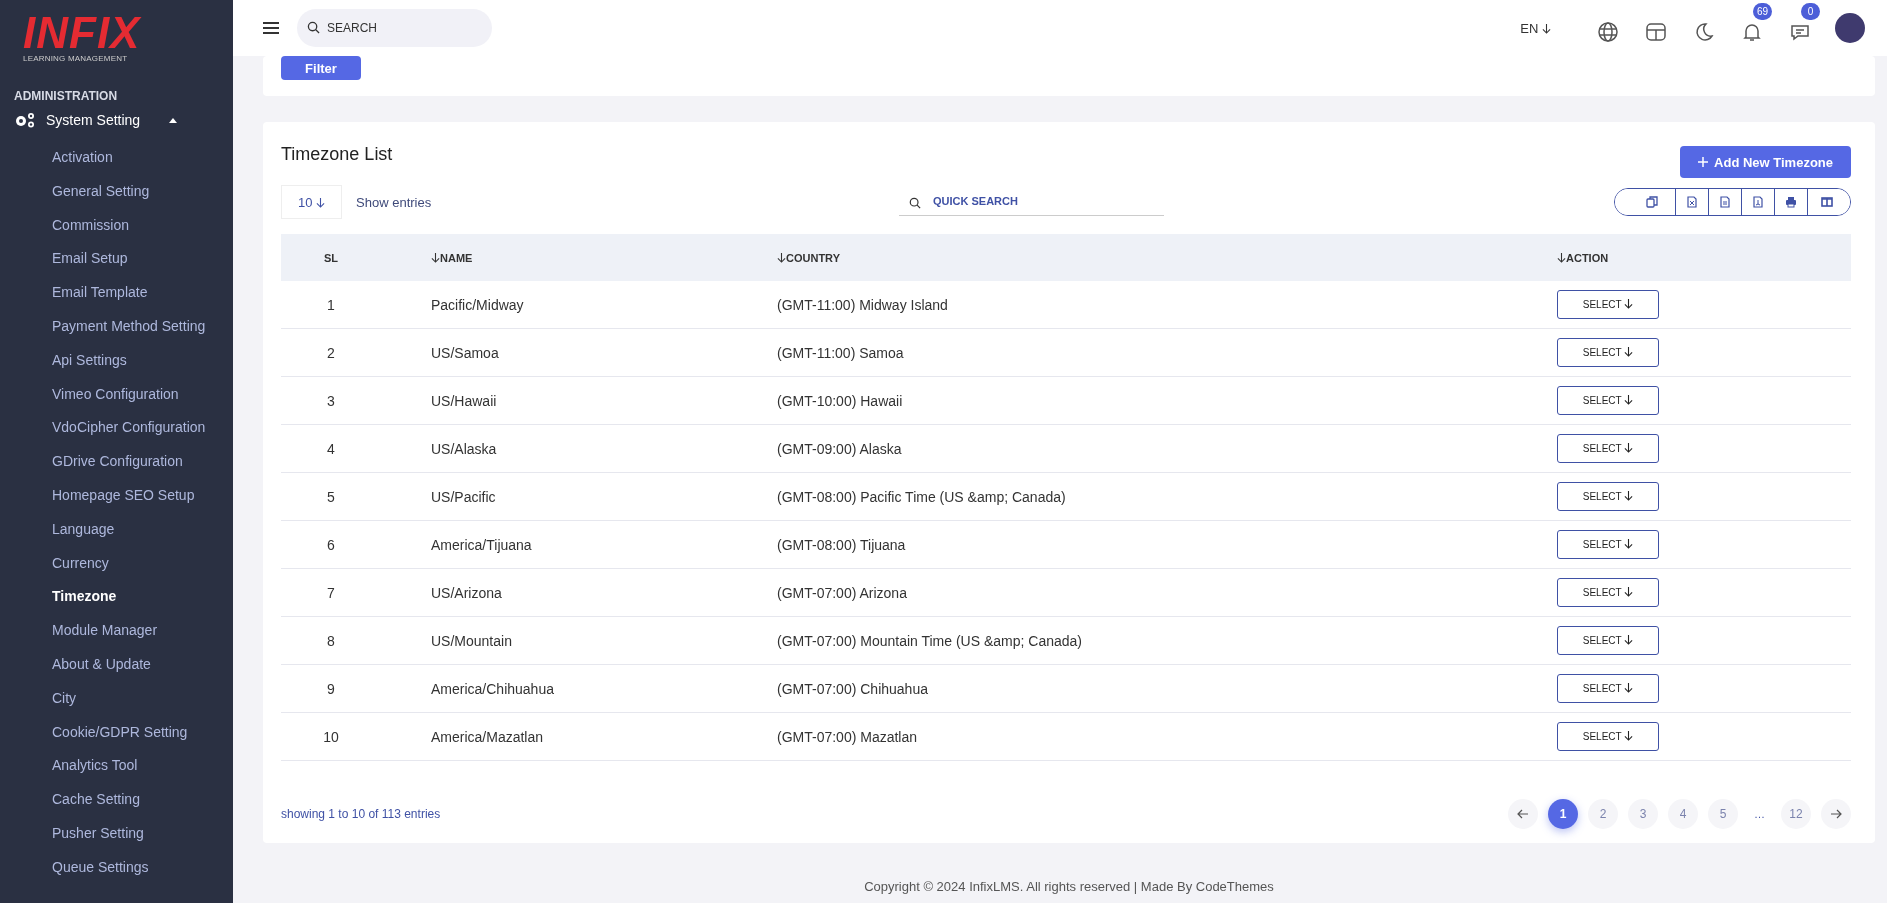  Describe the element at coordinates (1652, 202) in the screenshot. I see `copy-icon` at that location.